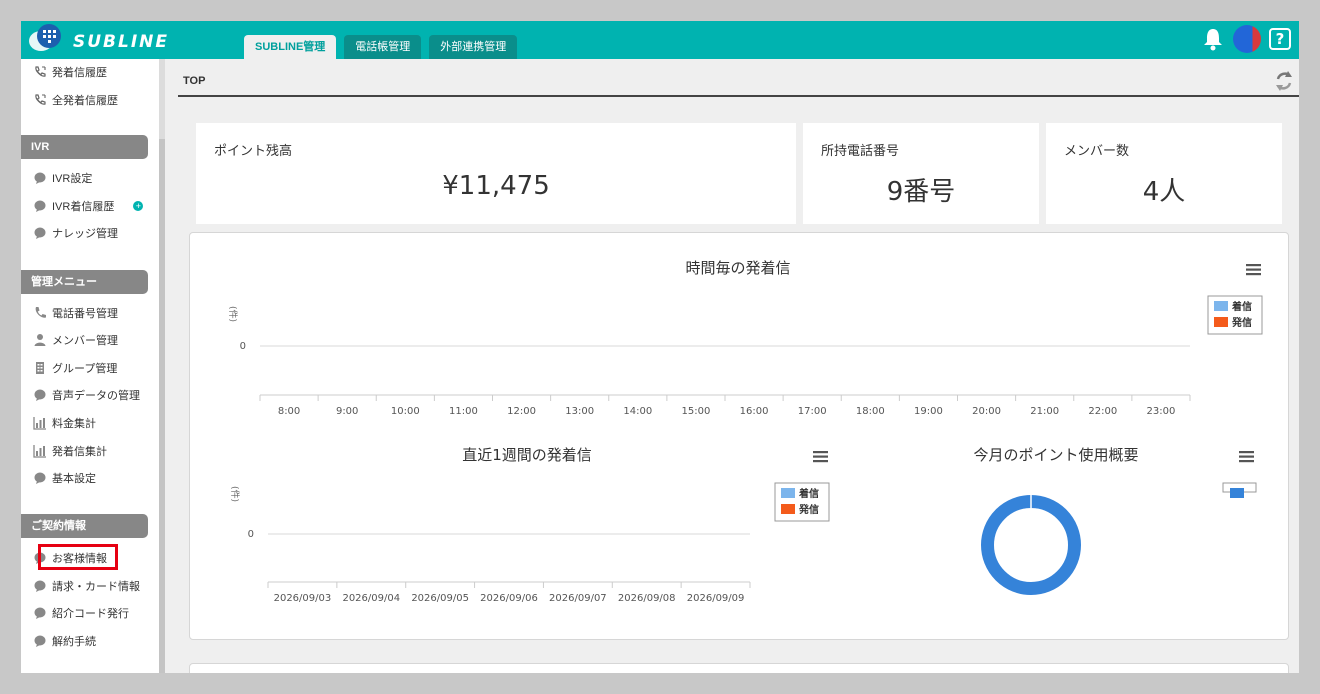 The width and height of the screenshot is (1320, 694). What do you see at coordinates (371, 598) in the screenshot?
I see `chart2-tick-label: 2026/09/04` at bounding box center [371, 598].